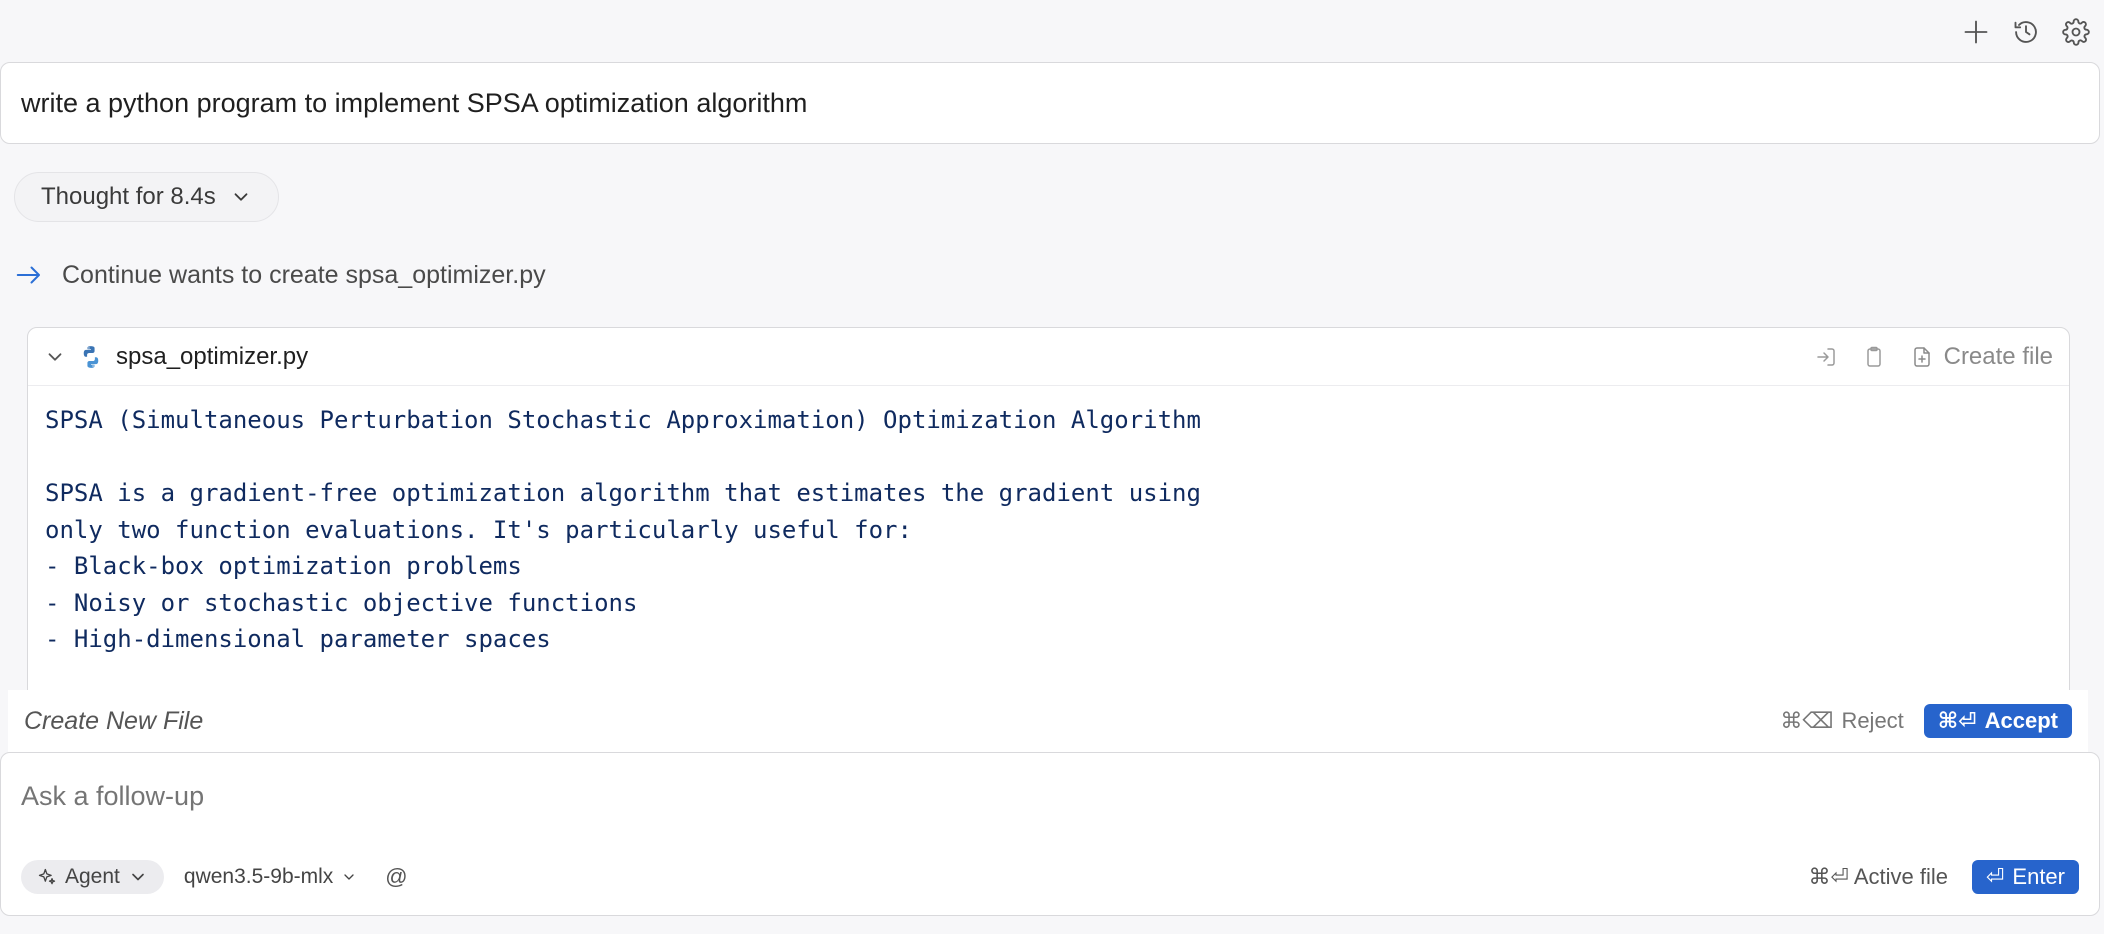 The image size is (2104, 934). I want to click on thought-toggle: Thought for 8.4s, so click(146, 197).